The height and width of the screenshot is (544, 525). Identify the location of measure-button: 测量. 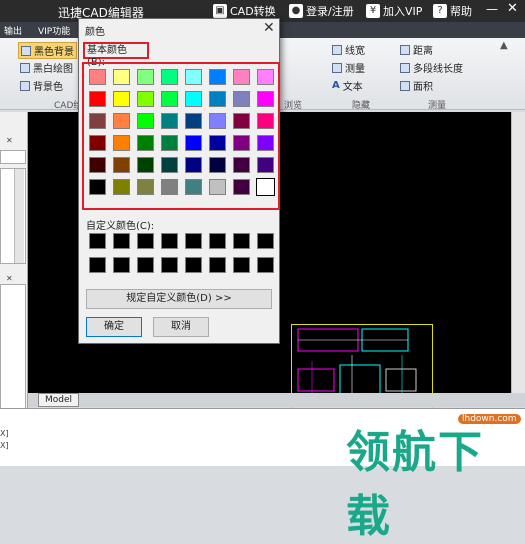
(348, 67).